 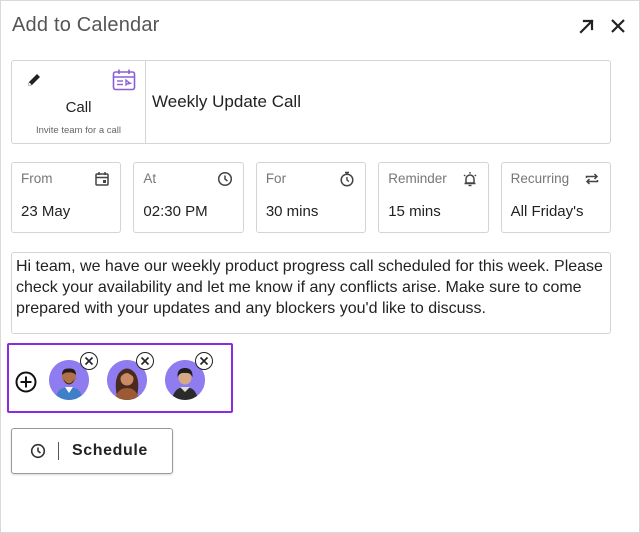 I want to click on field-for-value: 30 mins, so click(x=292, y=211).